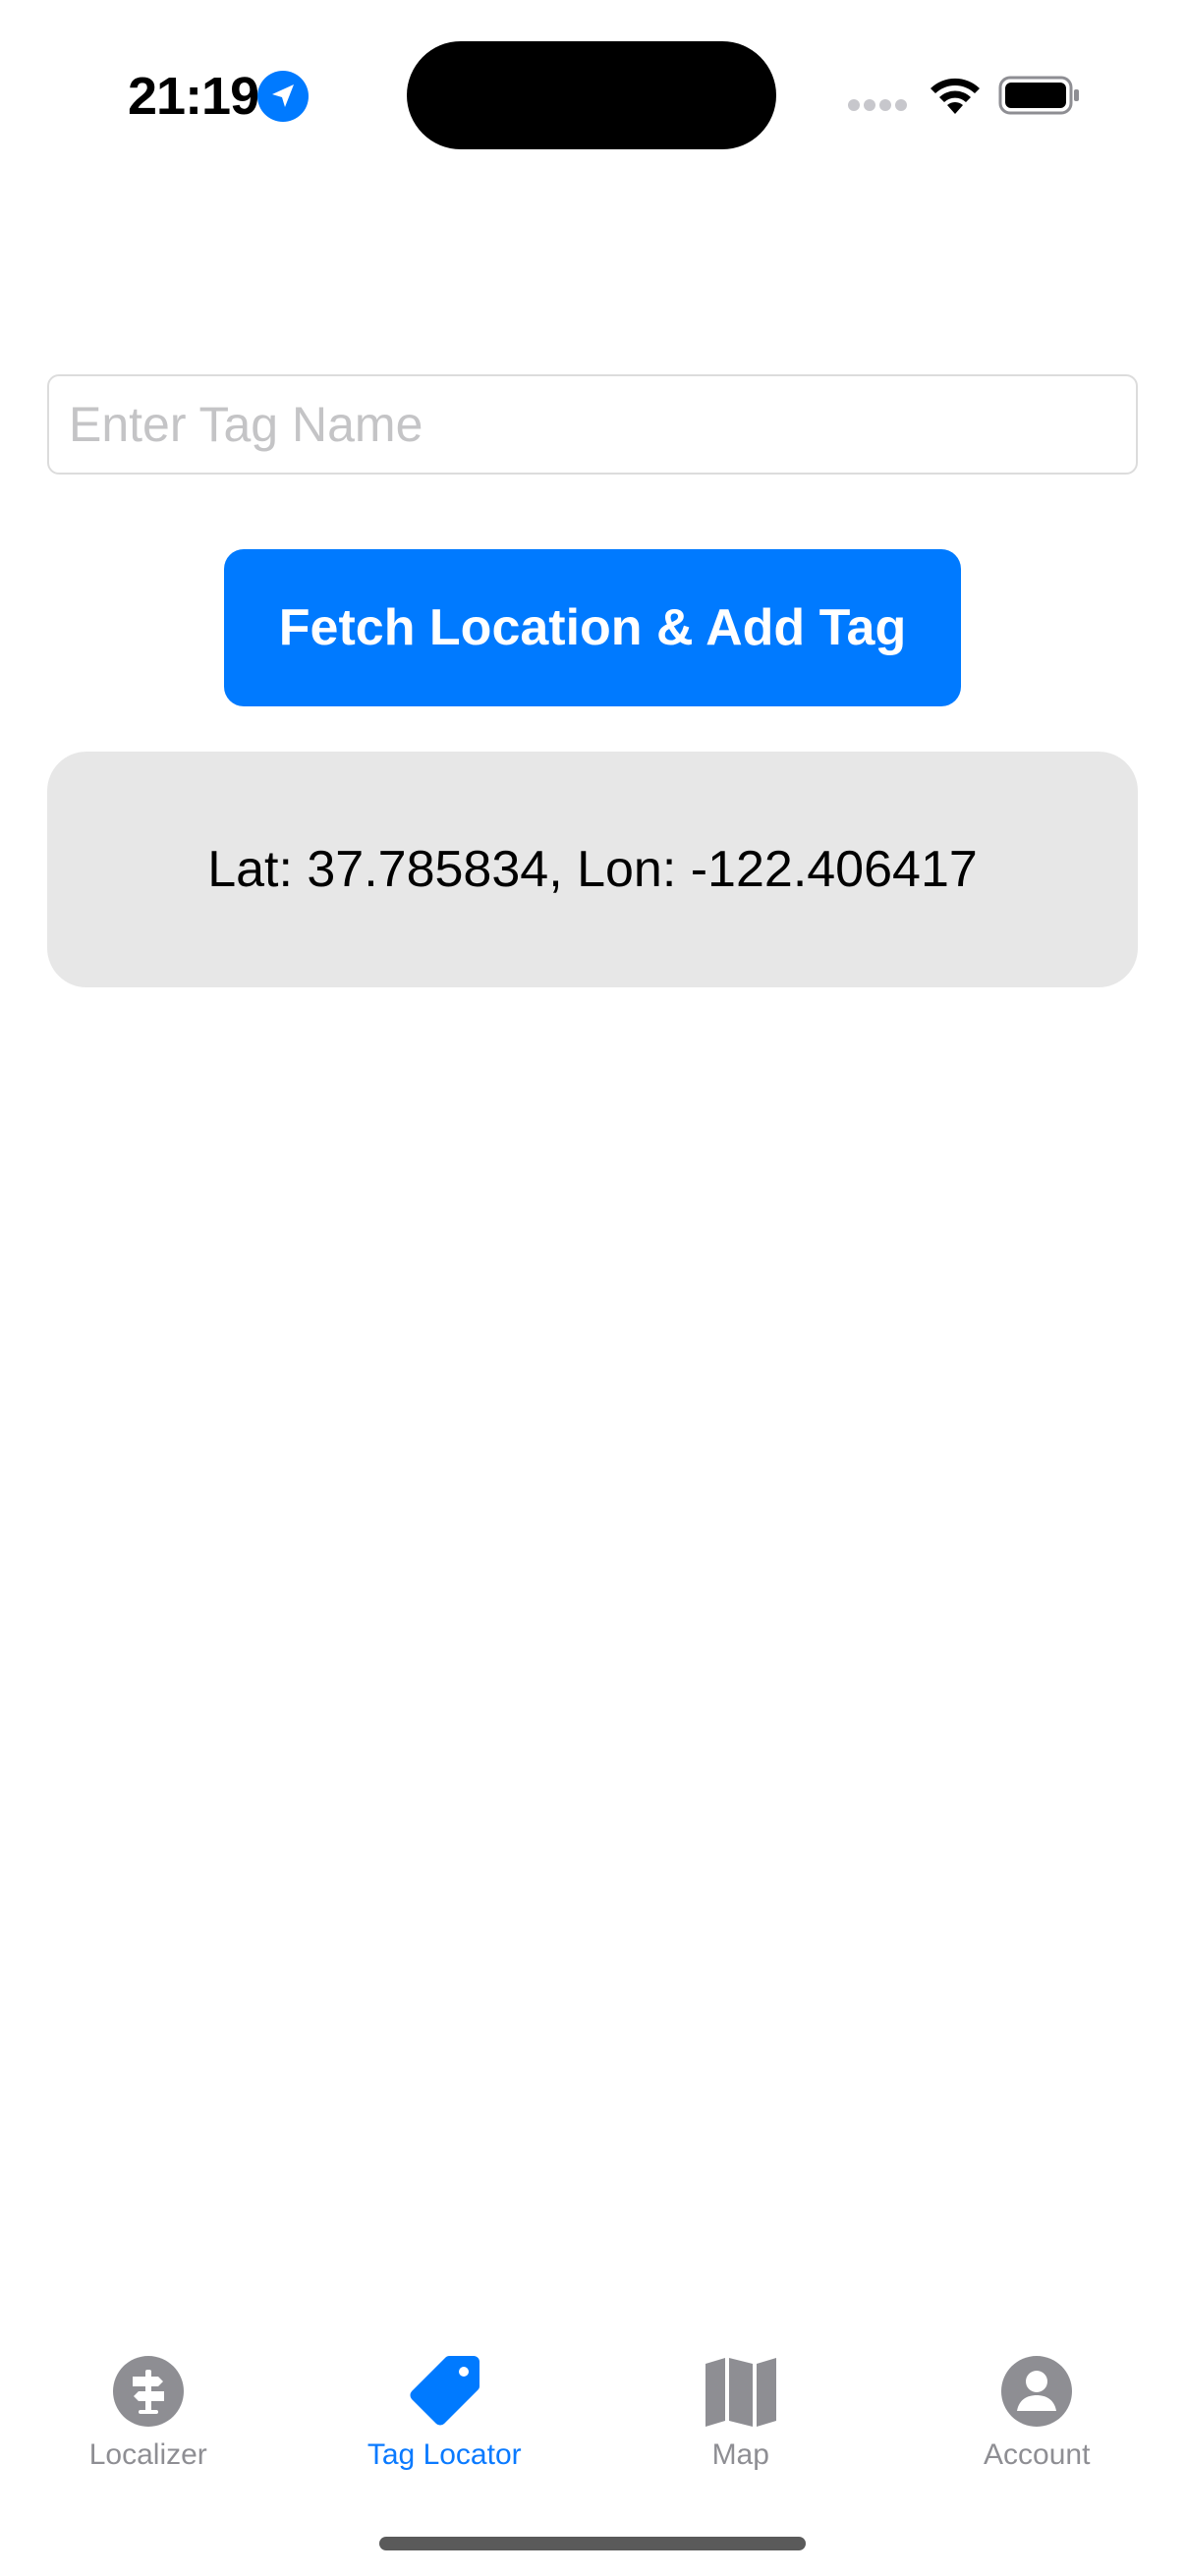  What do you see at coordinates (741, 2392) in the screenshot?
I see `map-icon` at bounding box center [741, 2392].